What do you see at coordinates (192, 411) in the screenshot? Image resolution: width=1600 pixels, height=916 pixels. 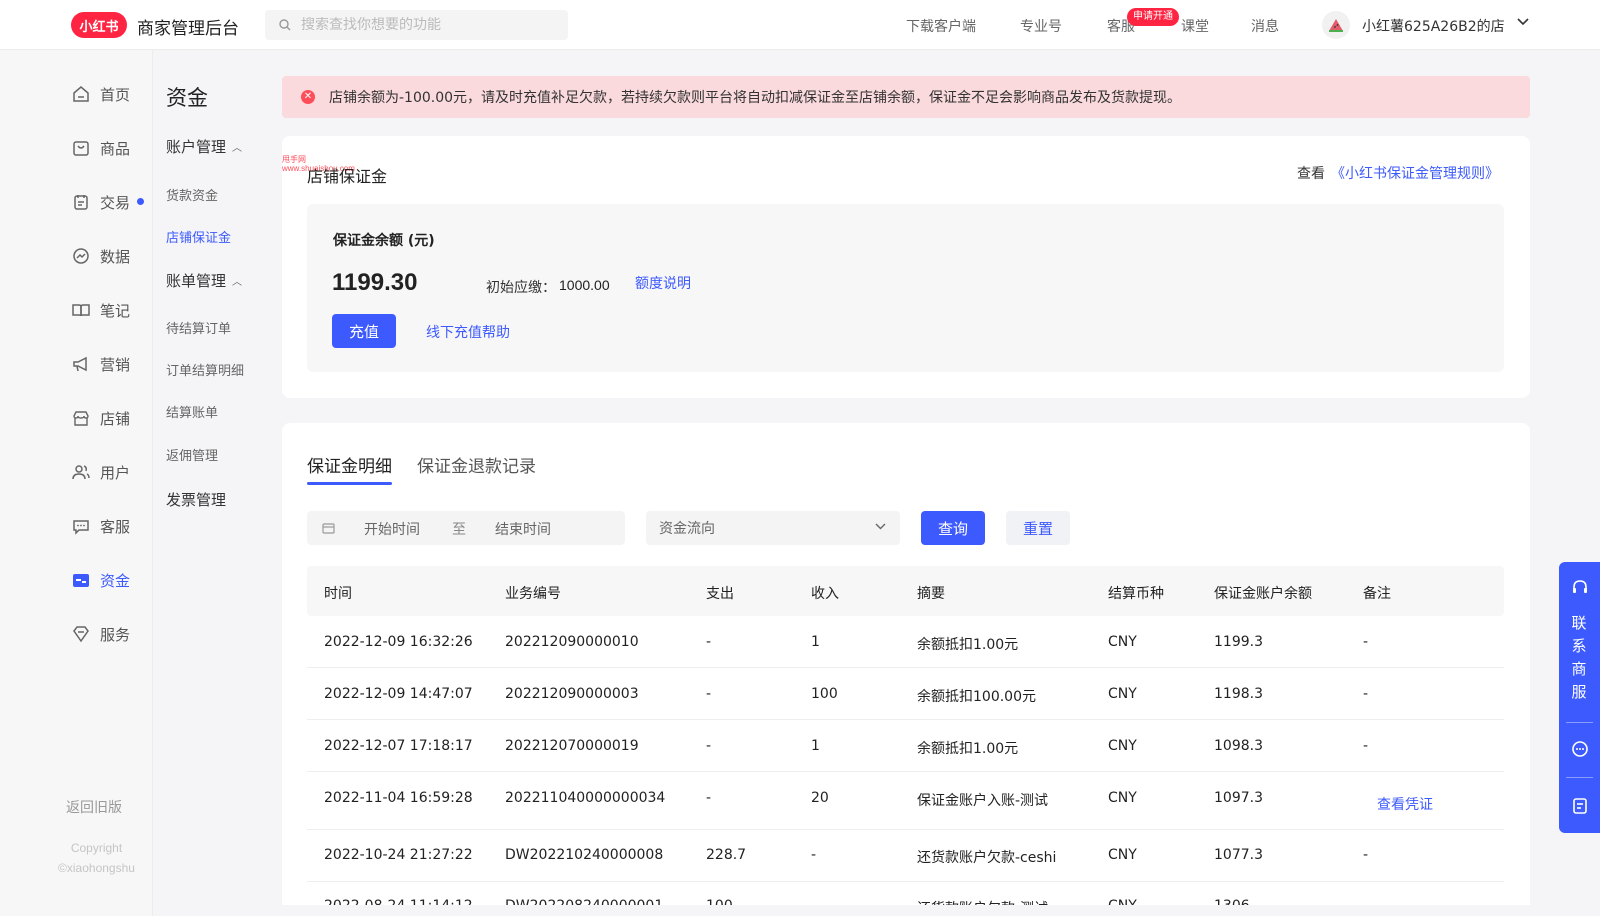 I see `subnav-item-settlement-bills: 结算账单` at bounding box center [192, 411].